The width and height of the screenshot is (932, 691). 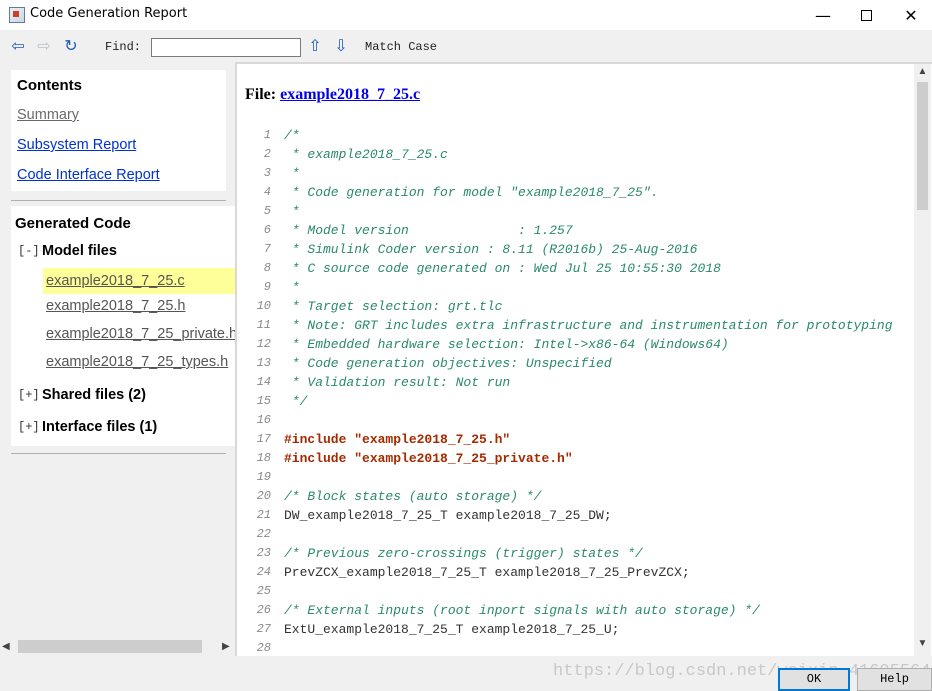 What do you see at coordinates (263, 553) in the screenshot?
I see `line-number: 23` at bounding box center [263, 553].